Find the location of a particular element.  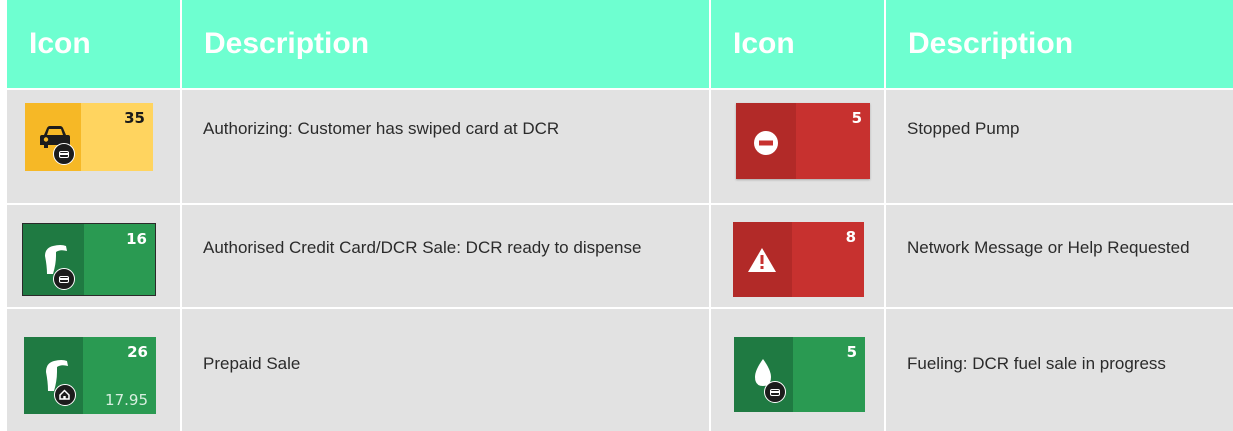

stop-icon is located at coordinates (766, 145).